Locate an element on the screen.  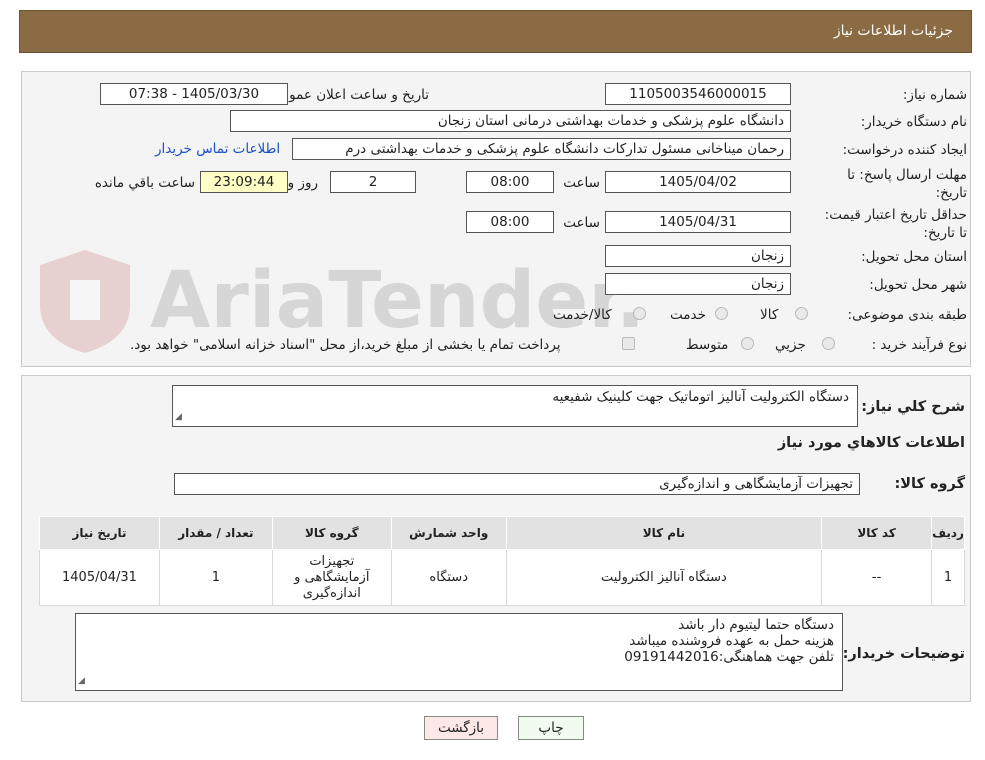
goods-group-field: تجهیزات آزمایشگاهی و اندازه‌گیری is located at coordinates (517, 484).